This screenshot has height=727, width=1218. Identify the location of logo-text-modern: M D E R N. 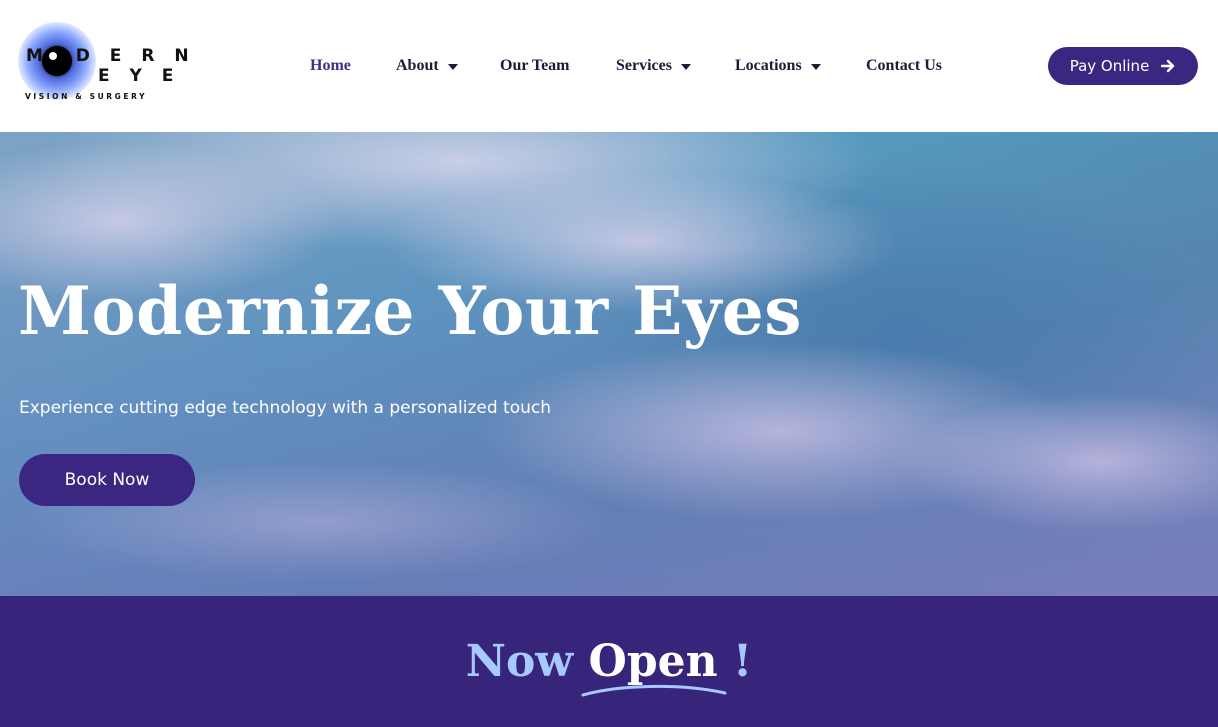
(111, 56).